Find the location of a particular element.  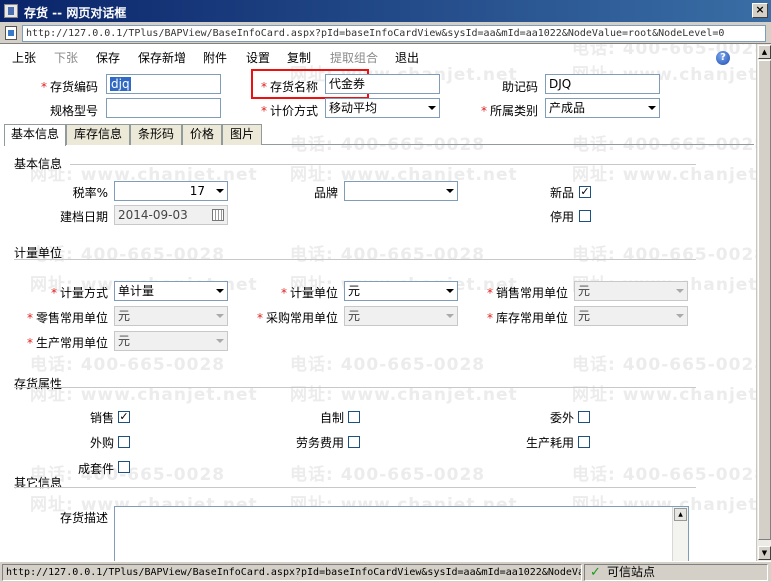

spec-label: 规格型号 is located at coordinates (73, 111).